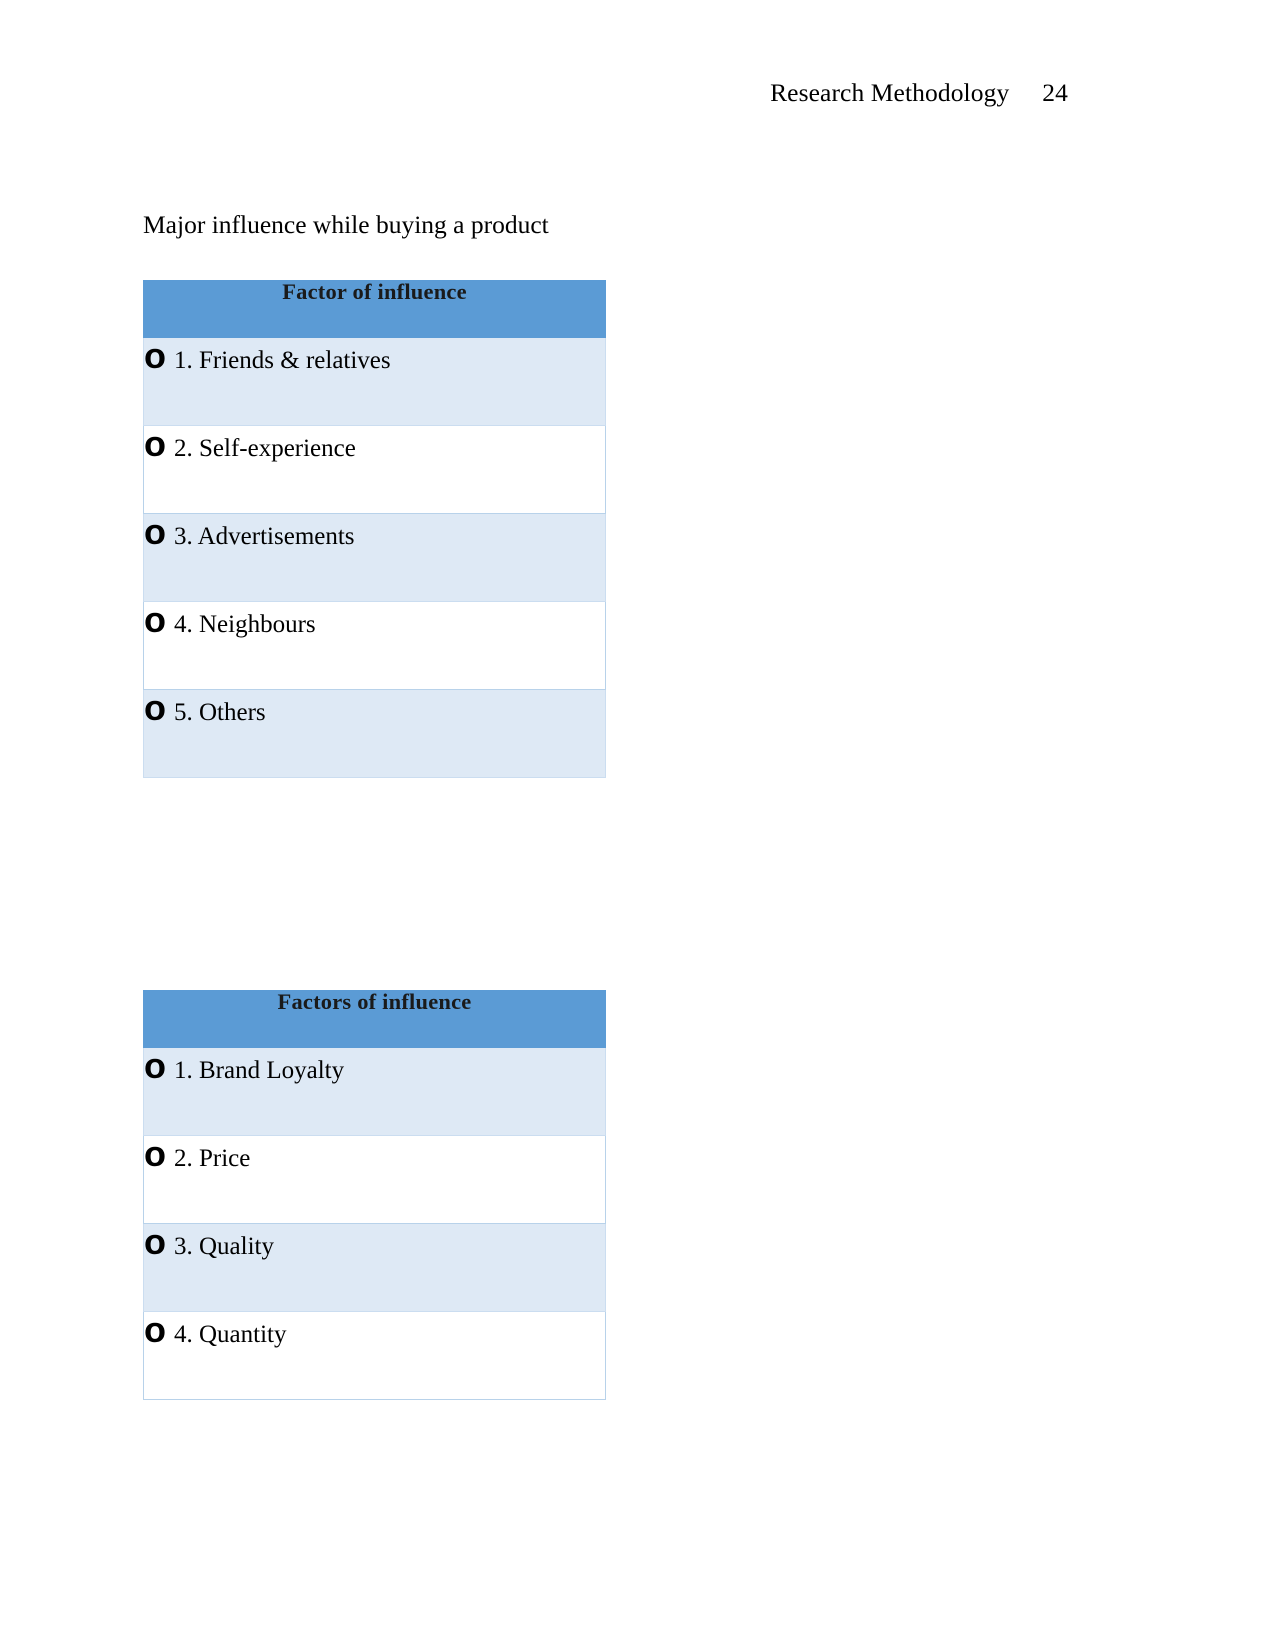  I want to click on table-row: o 4. Neighbours, so click(374, 644).